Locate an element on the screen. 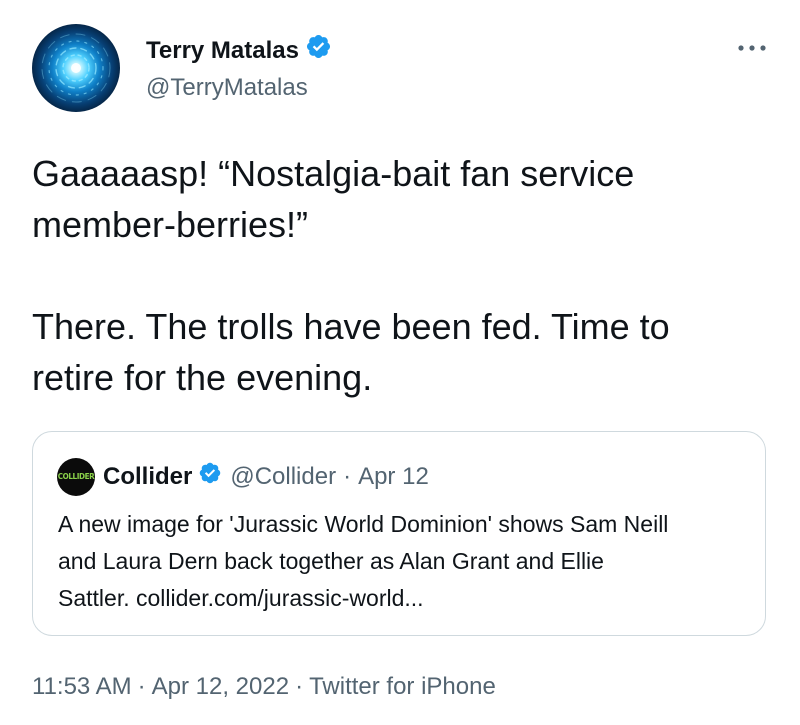  quoted-author-handle: @Collider is located at coordinates (283, 477).